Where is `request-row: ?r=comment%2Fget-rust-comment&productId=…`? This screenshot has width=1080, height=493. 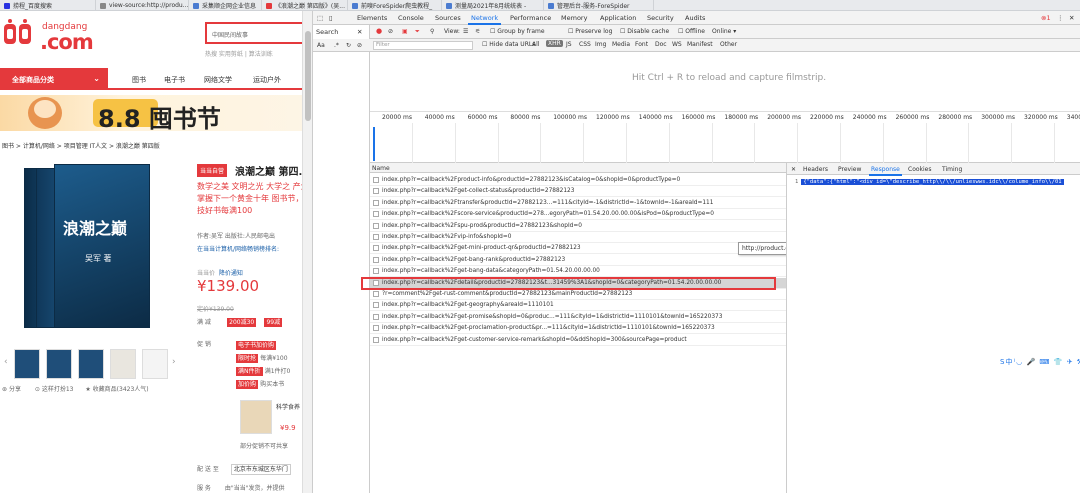
request-row: ?r=comment%2Fget-rust-comment&productId=… is located at coordinates (578, 294).